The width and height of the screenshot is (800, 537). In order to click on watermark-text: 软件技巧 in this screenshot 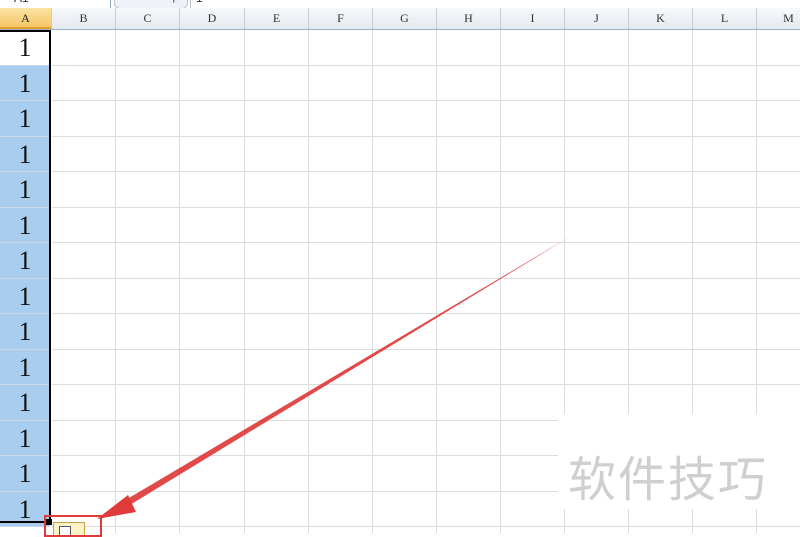, I will do `click(668, 480)`.